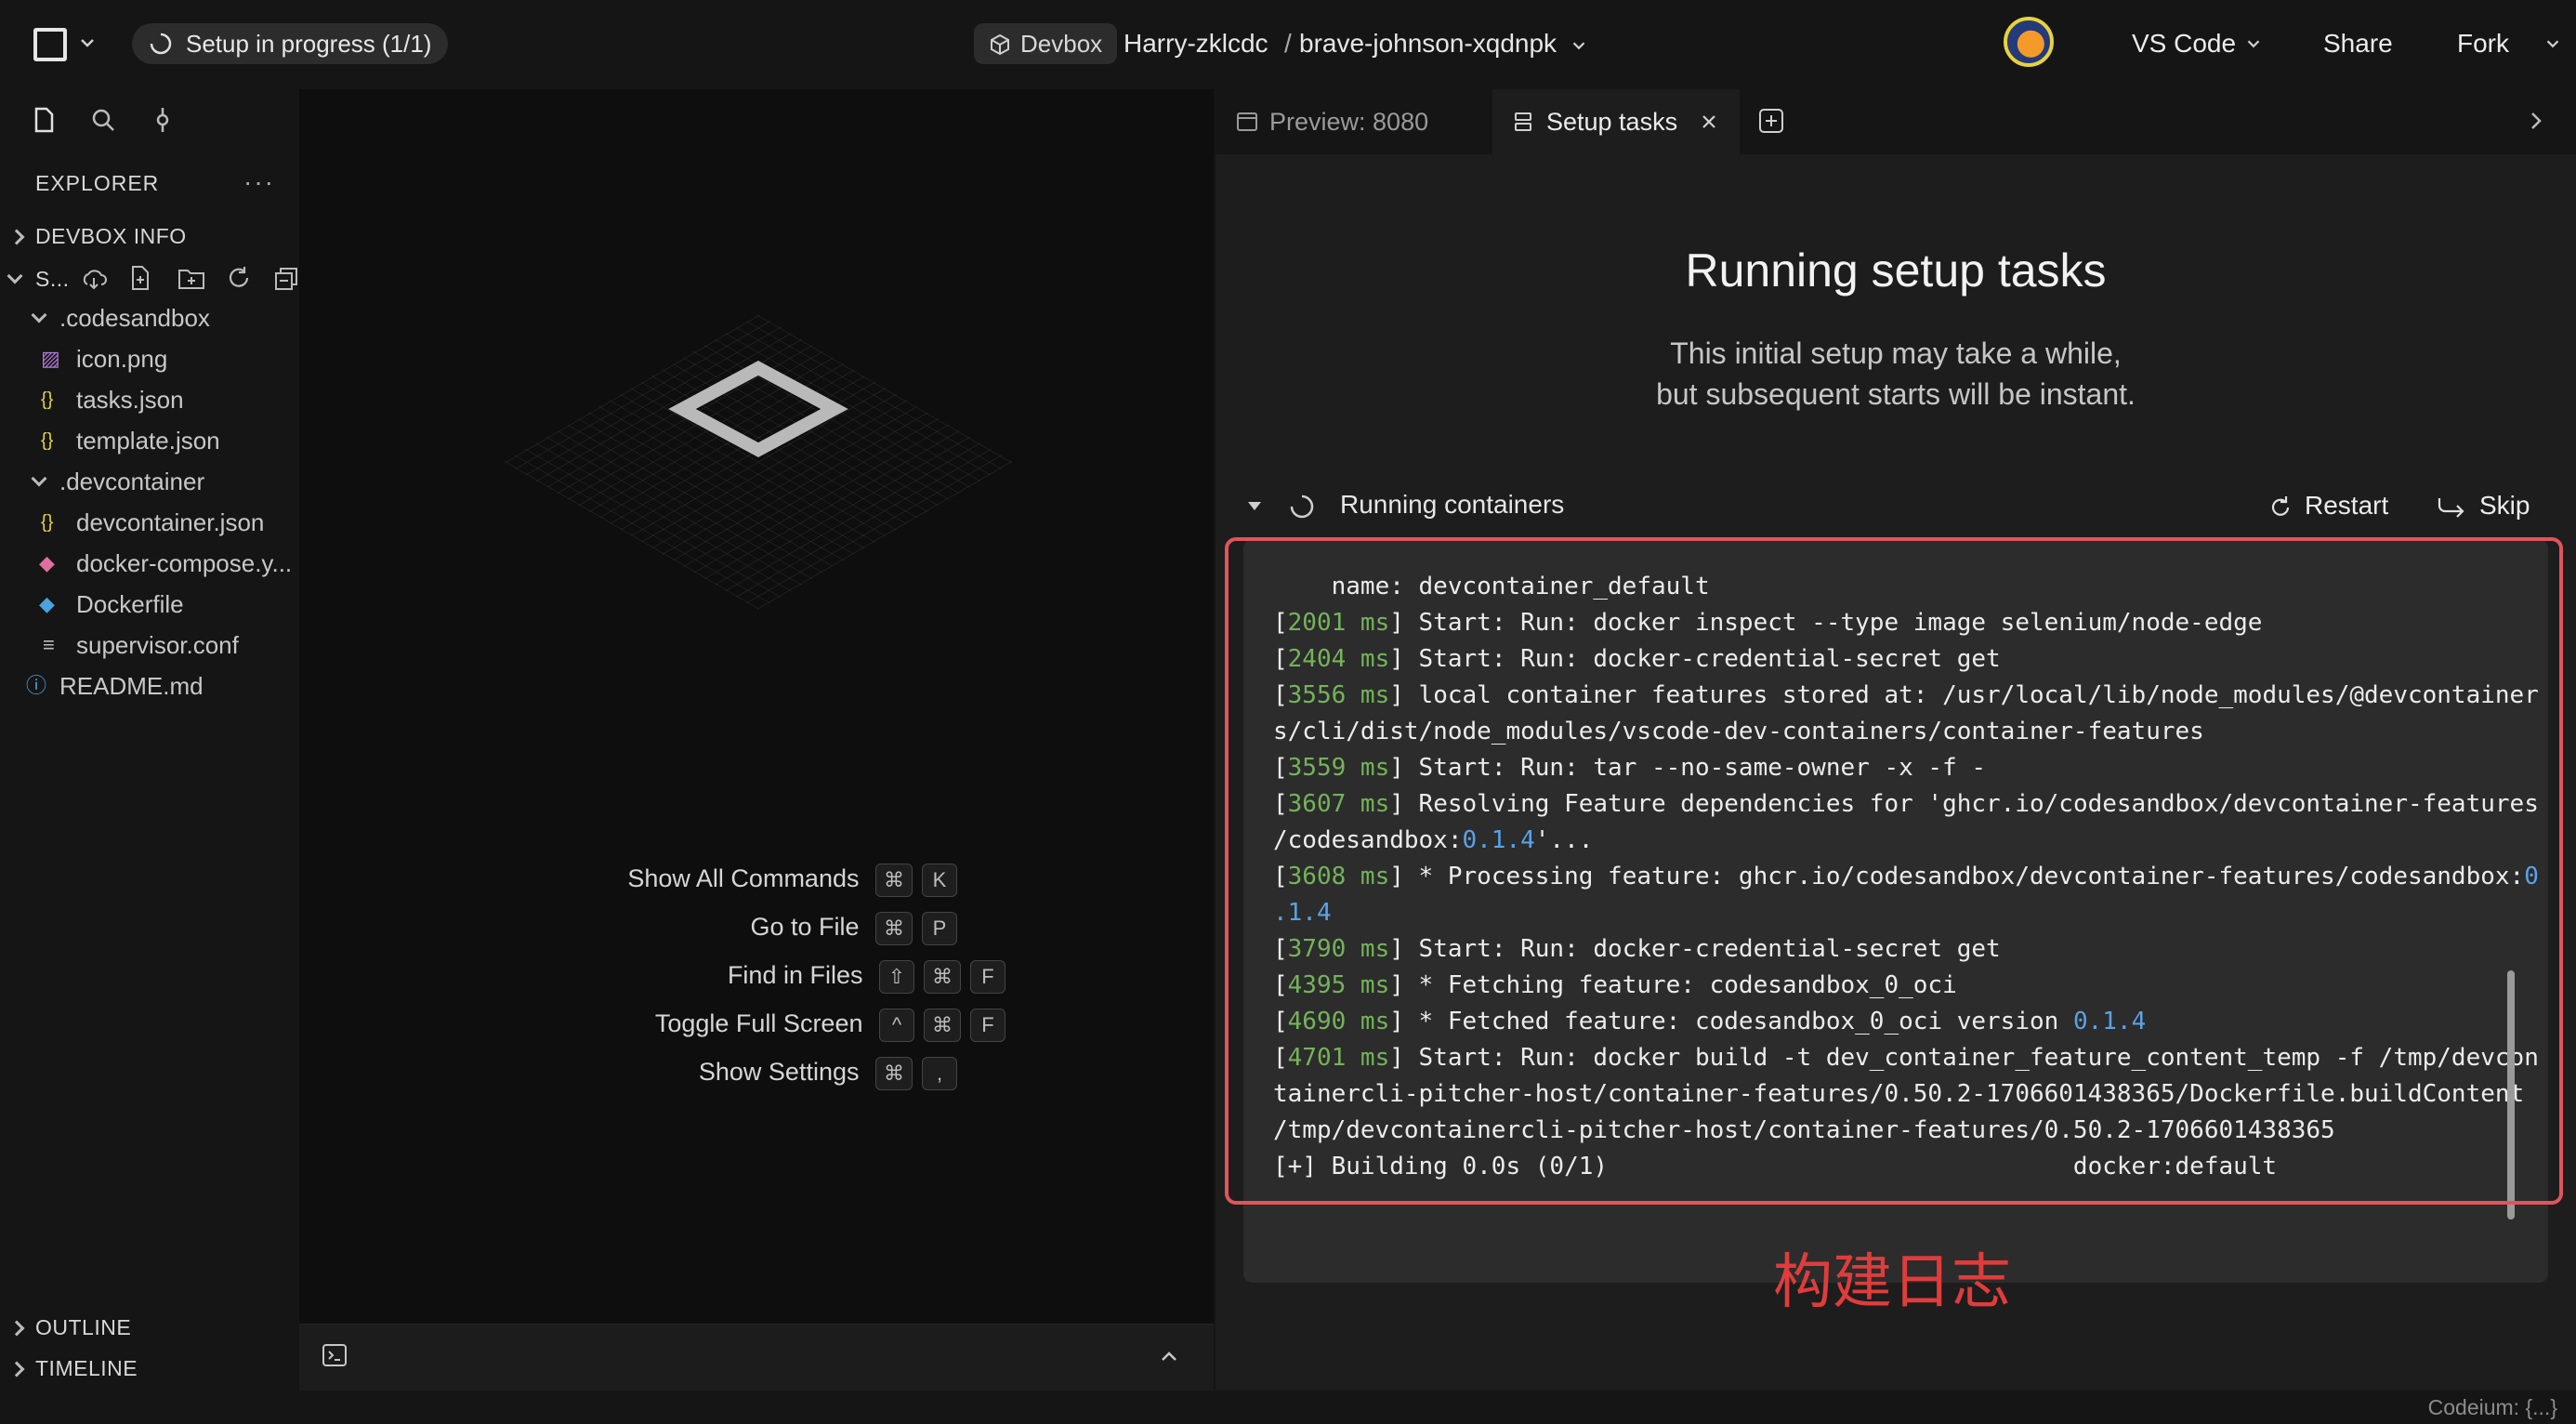 This screenshot has height=1424, width=2576. Describe the element at coordinates (2358, 43) in the screenshot. I see `share-button: Share` at that location.